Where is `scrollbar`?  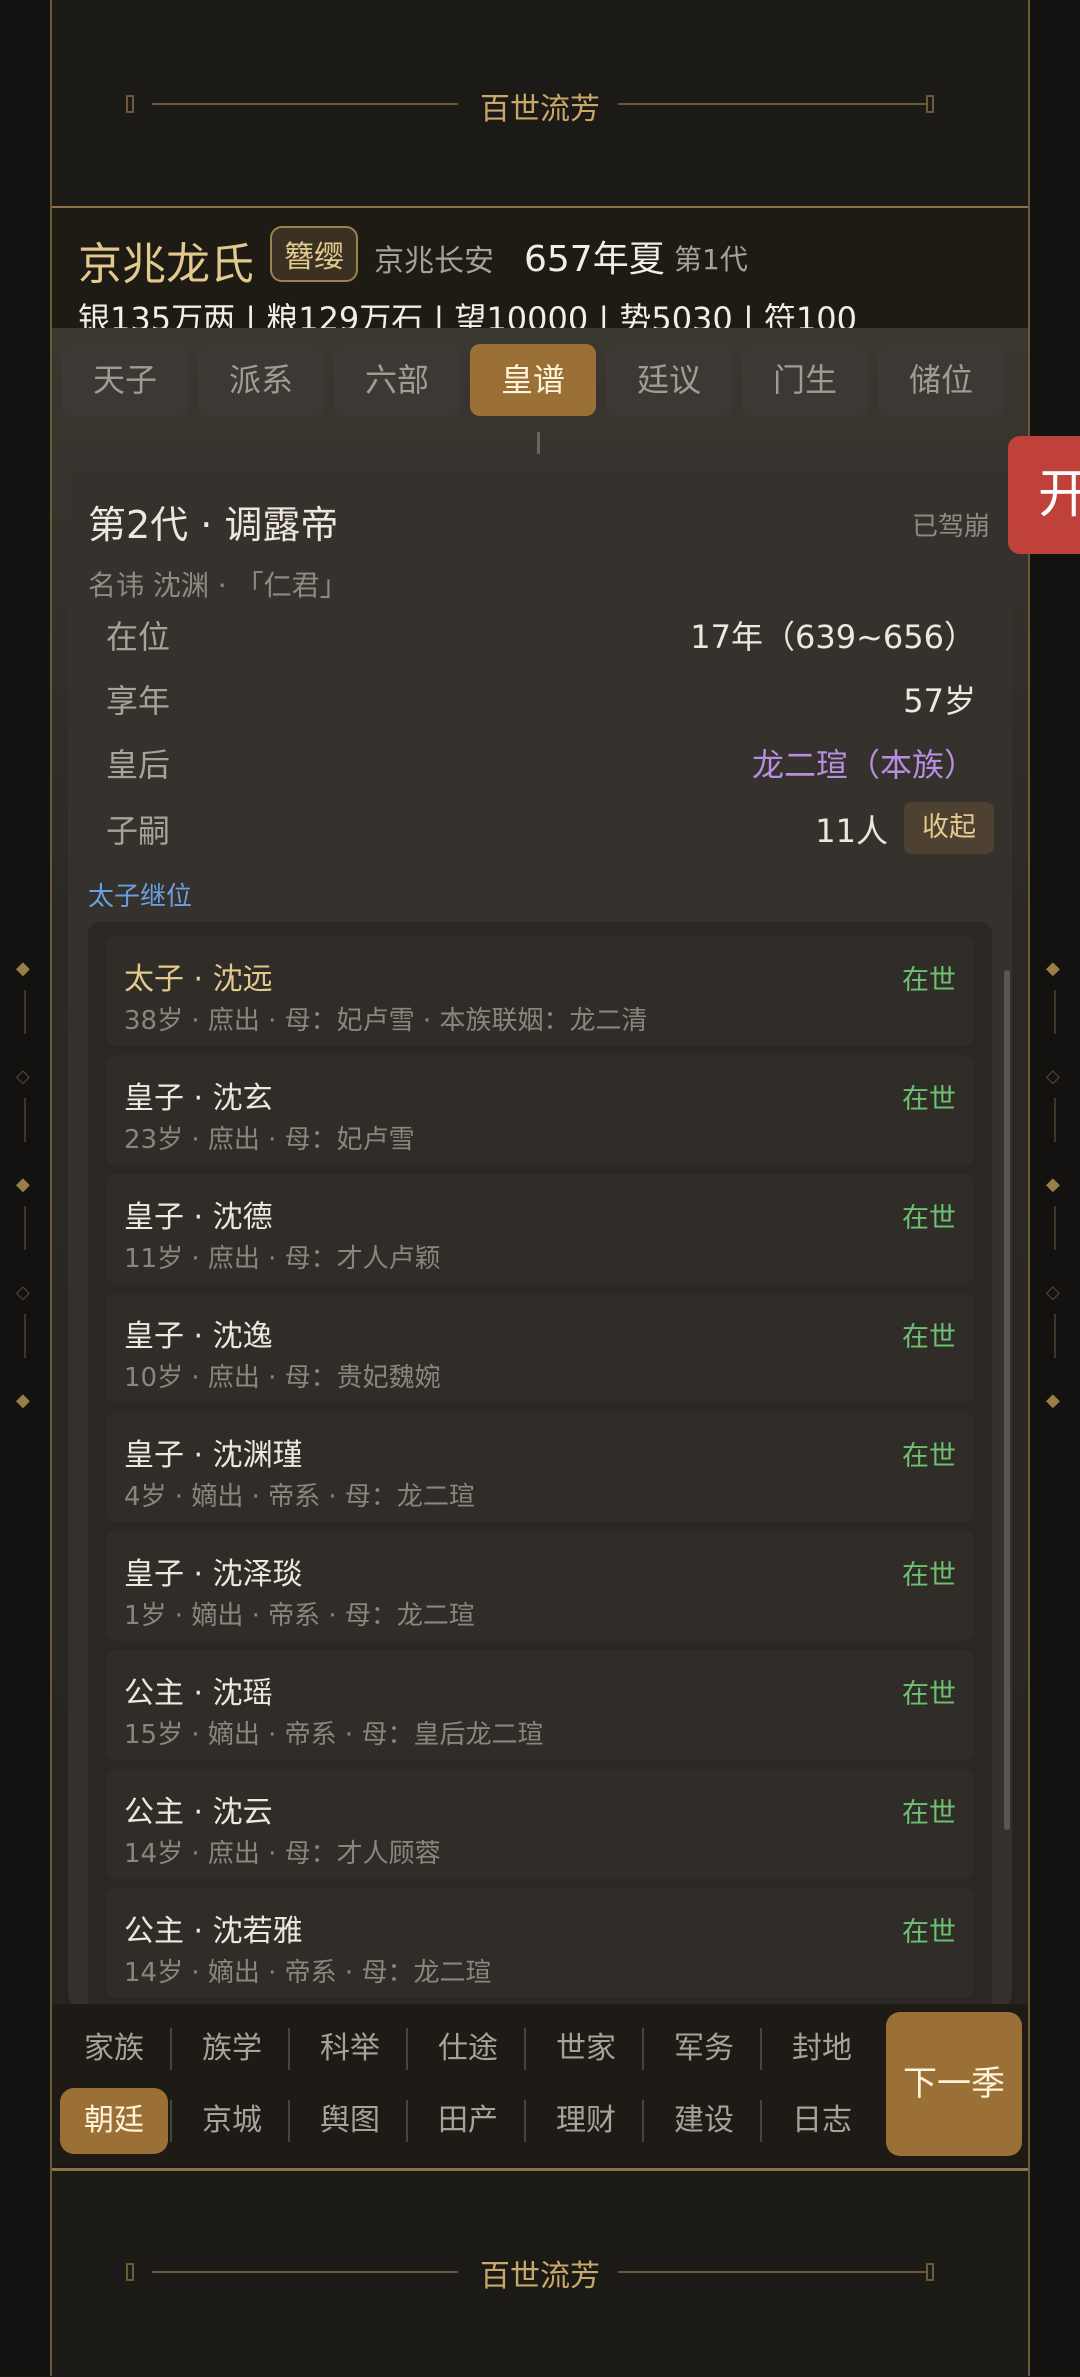 scrollbar is located at coordinates (1007, 1400).